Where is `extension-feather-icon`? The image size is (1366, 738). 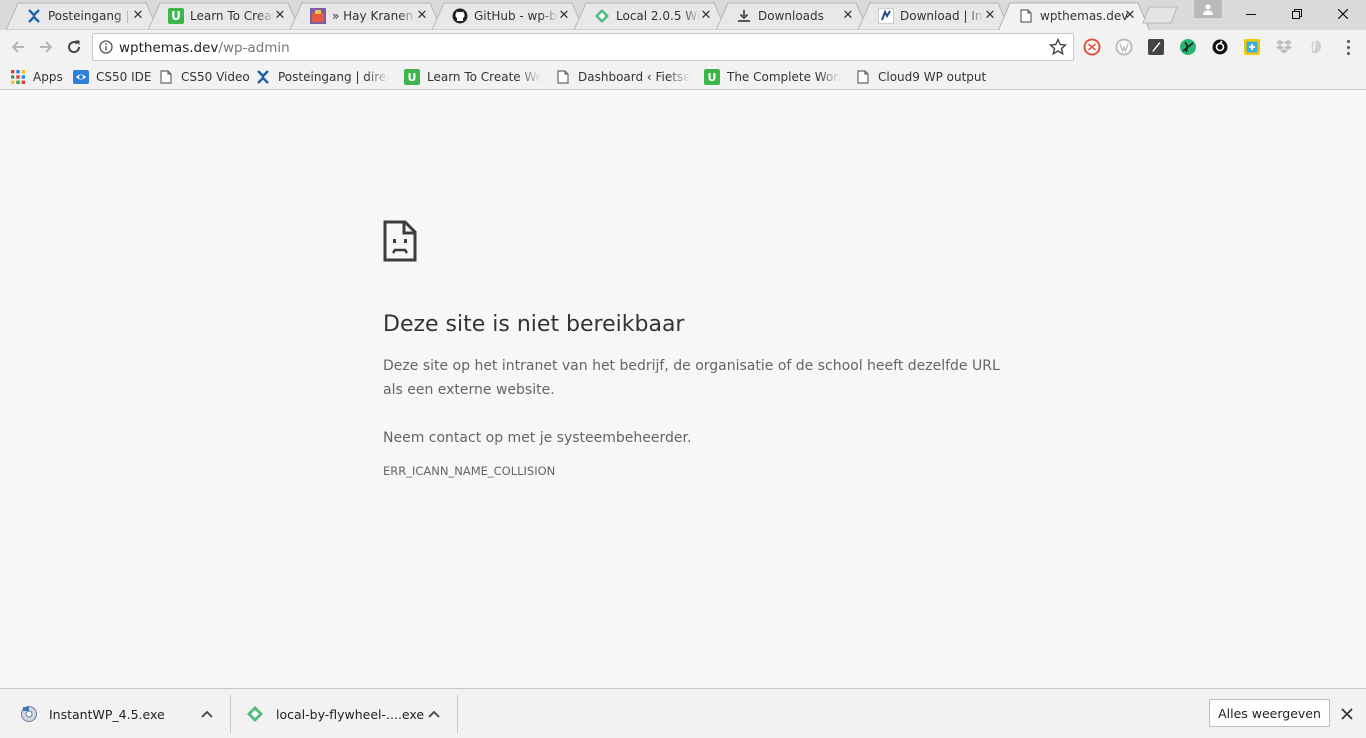
extension-feather-icon is located at coordinates (1156, 47).